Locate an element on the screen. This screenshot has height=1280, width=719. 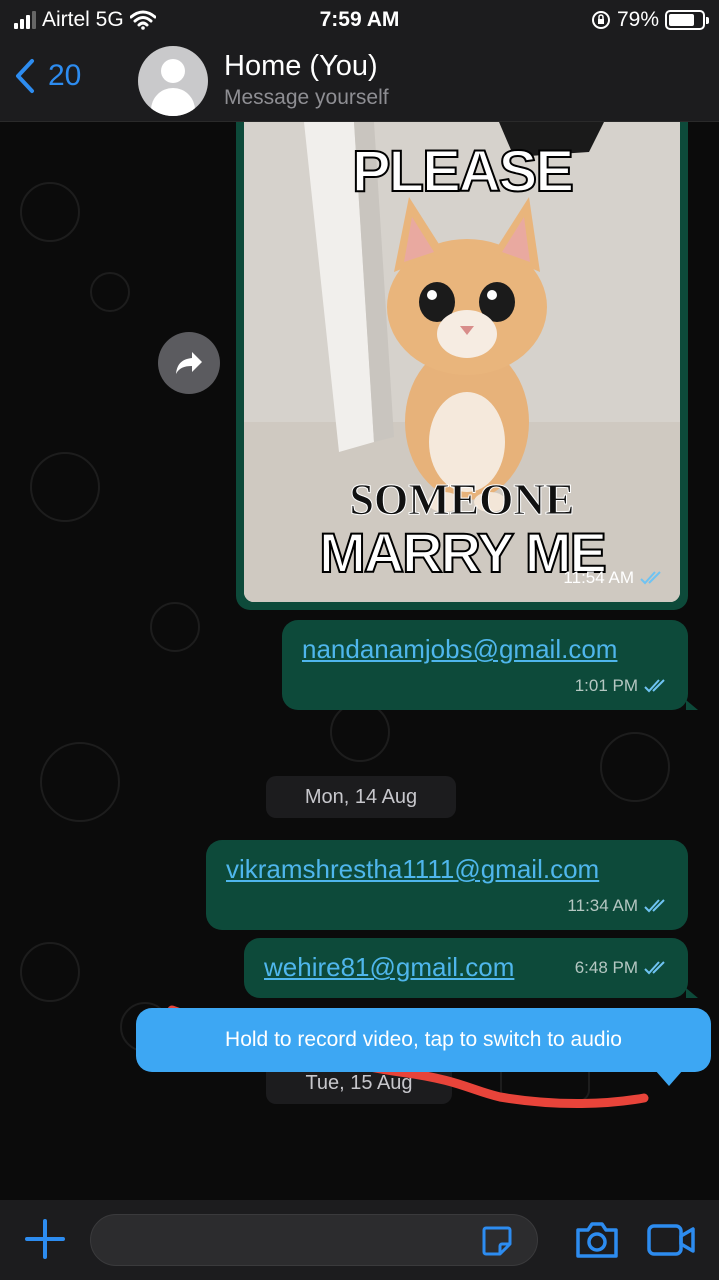
back-button: 20 is located at coordinates (47, 76).